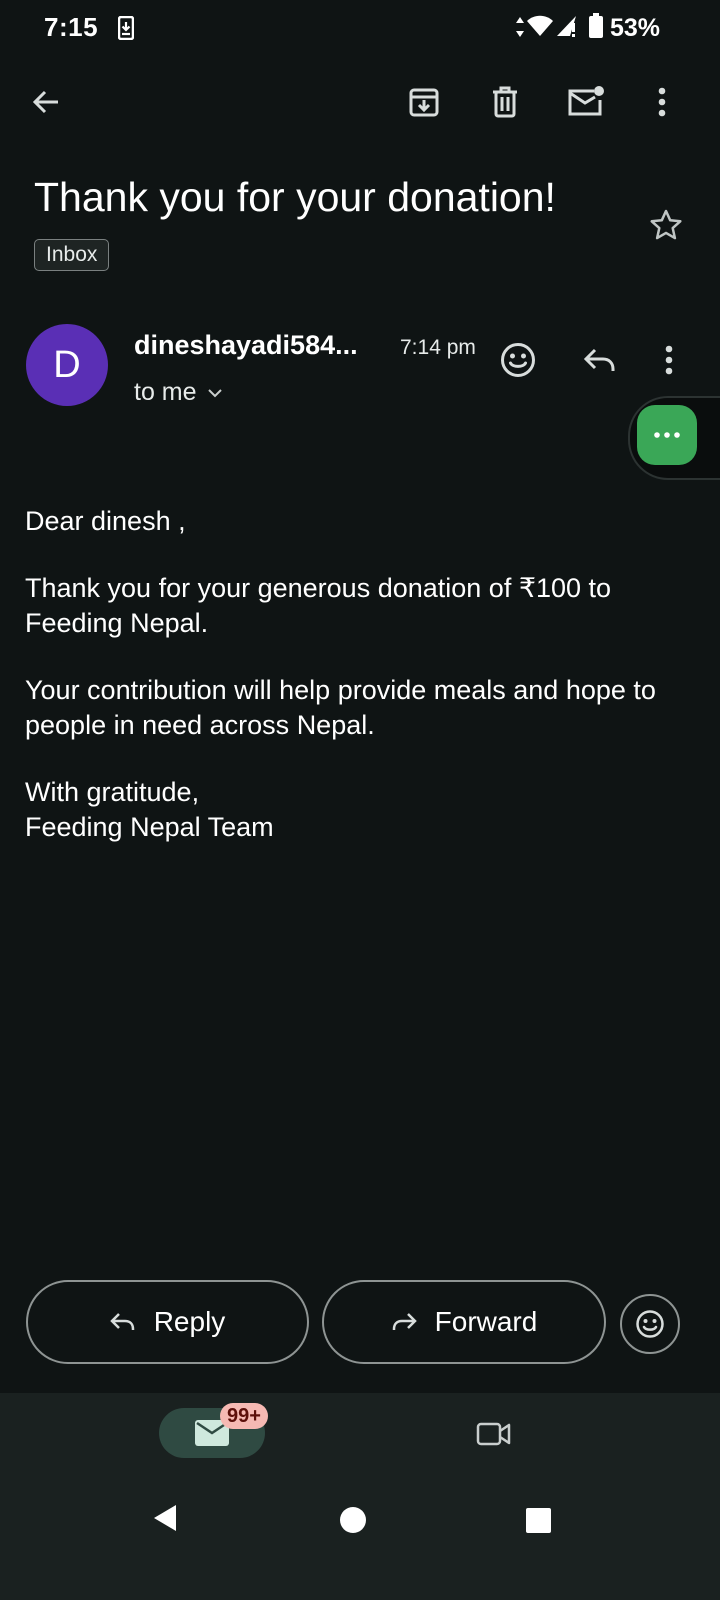 This screenshot has width=720, height=1600. I want to click on forward-label: Forward, so click(486, 1321).